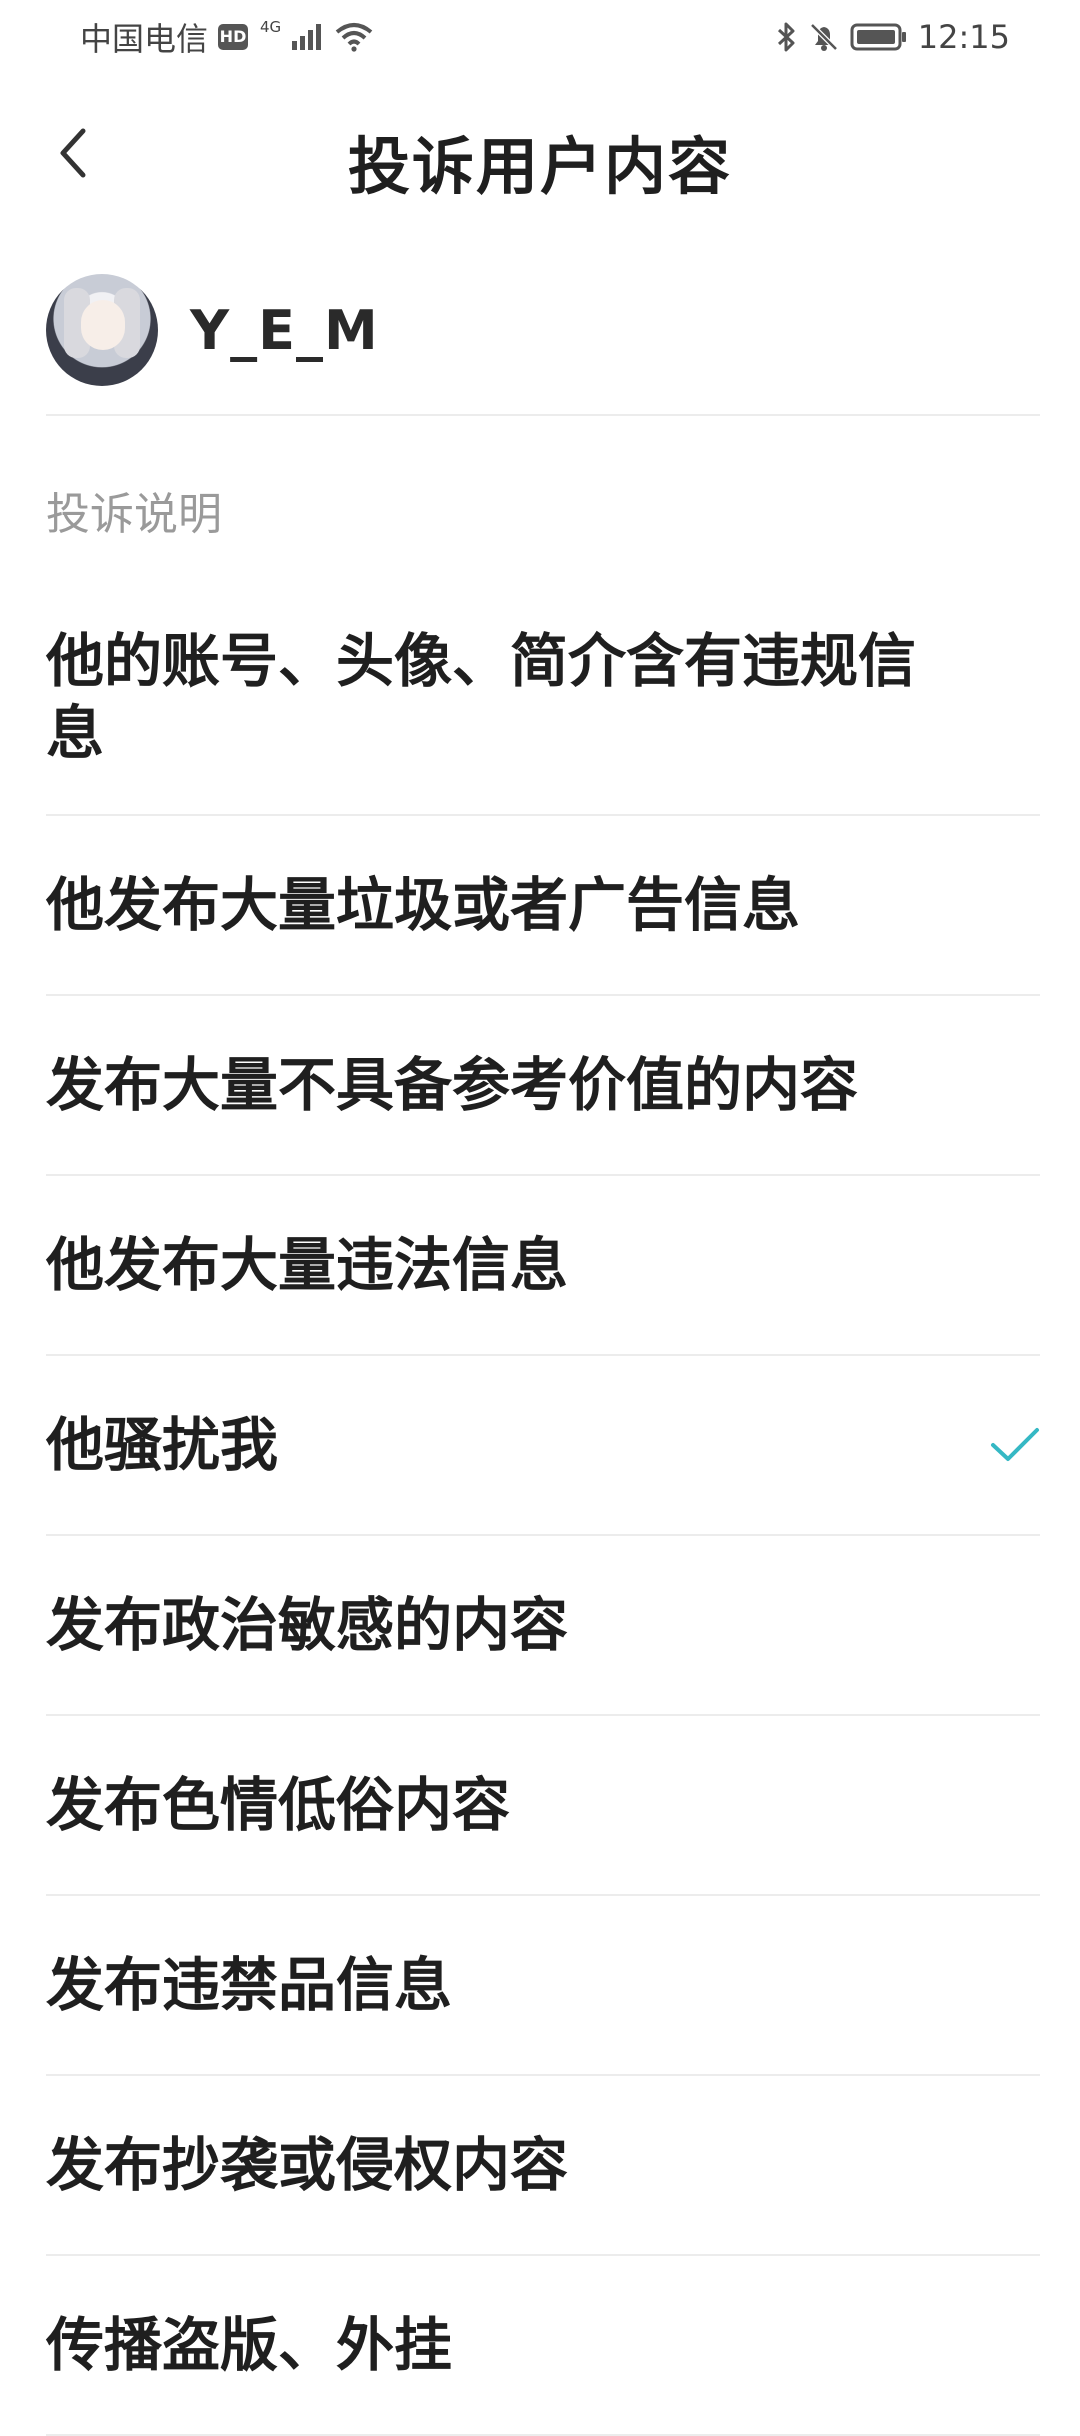 The image size is (1080, 2436). I want to click on bell-off-icon, so click(824, 37).